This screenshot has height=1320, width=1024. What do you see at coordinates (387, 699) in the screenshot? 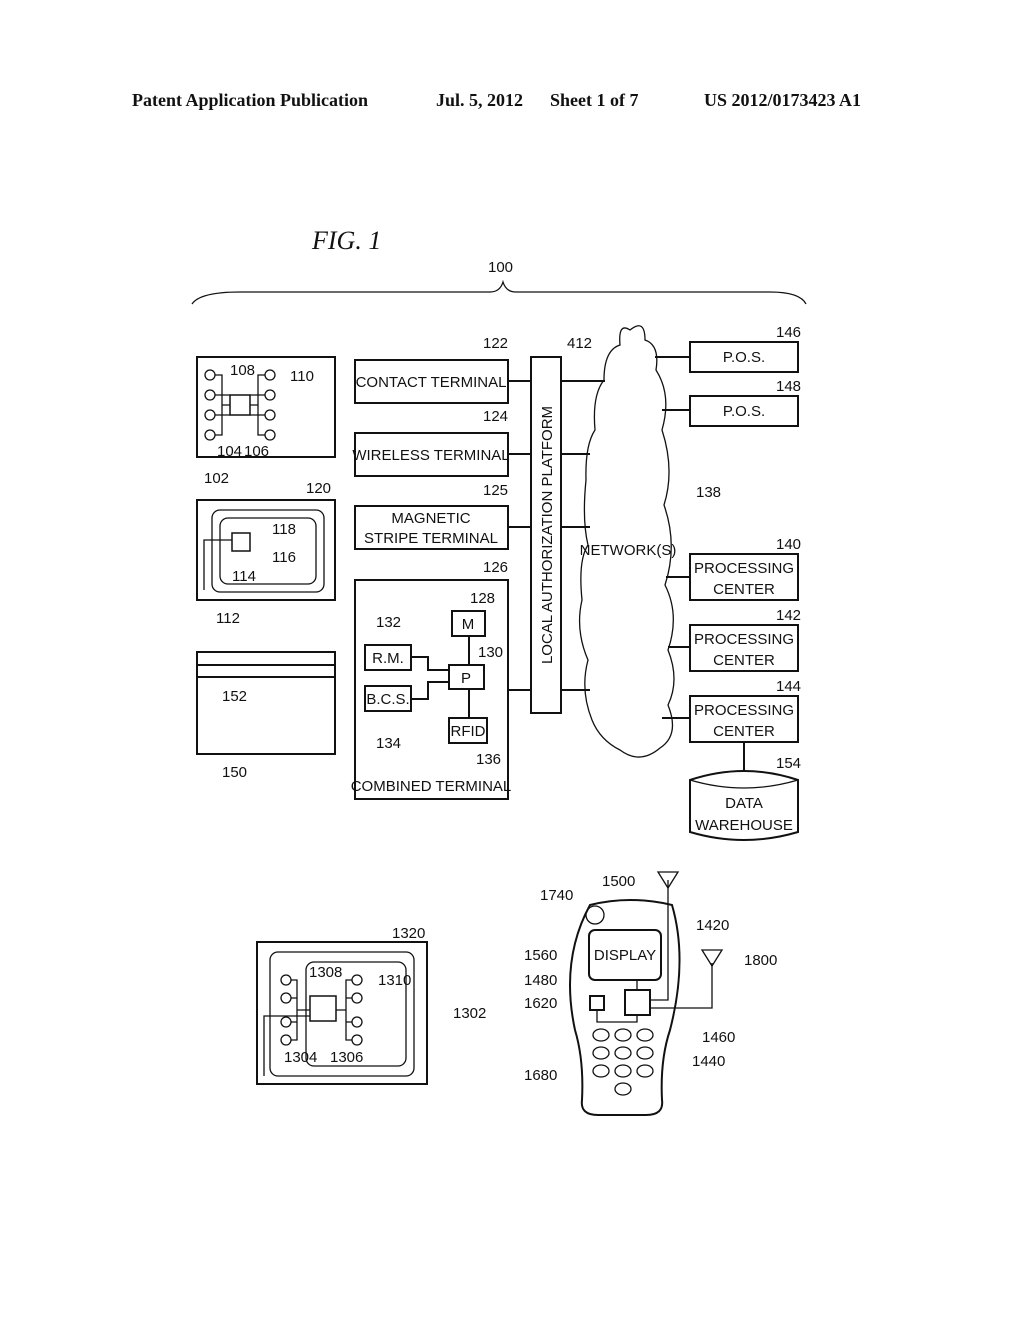
I see `svg-text: B.C.S.` at bounding box center [387, 699].